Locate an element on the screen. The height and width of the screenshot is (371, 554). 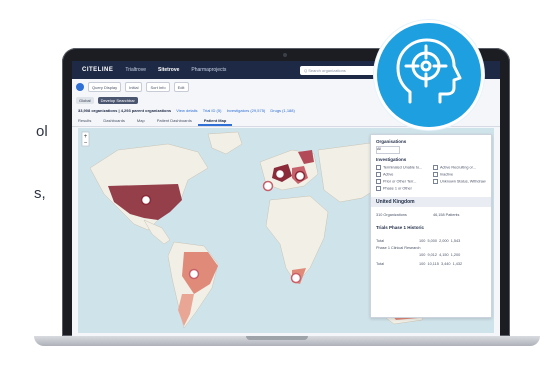
count-link: View details is located at coordinates (186, 110).